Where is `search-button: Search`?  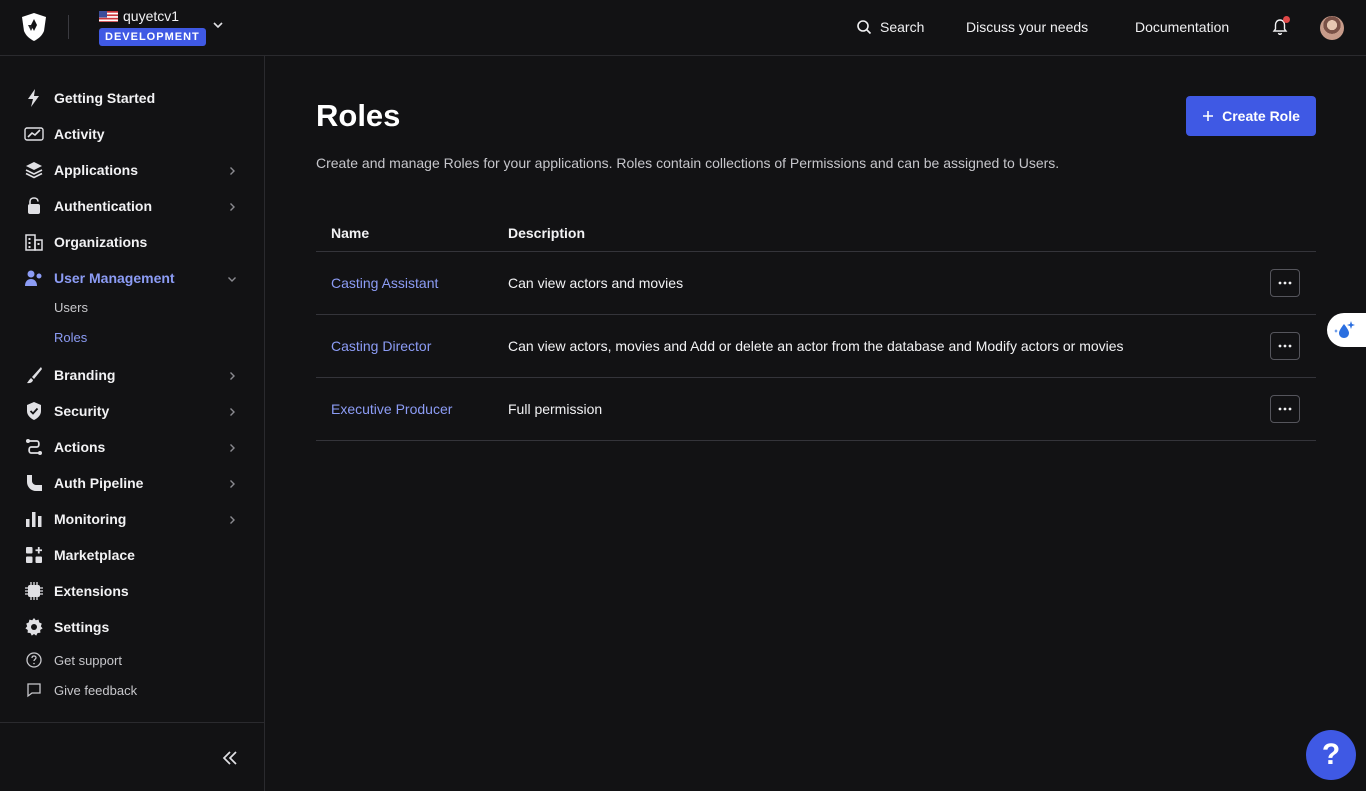 search-button: Search is located at coordinates (890, 27).